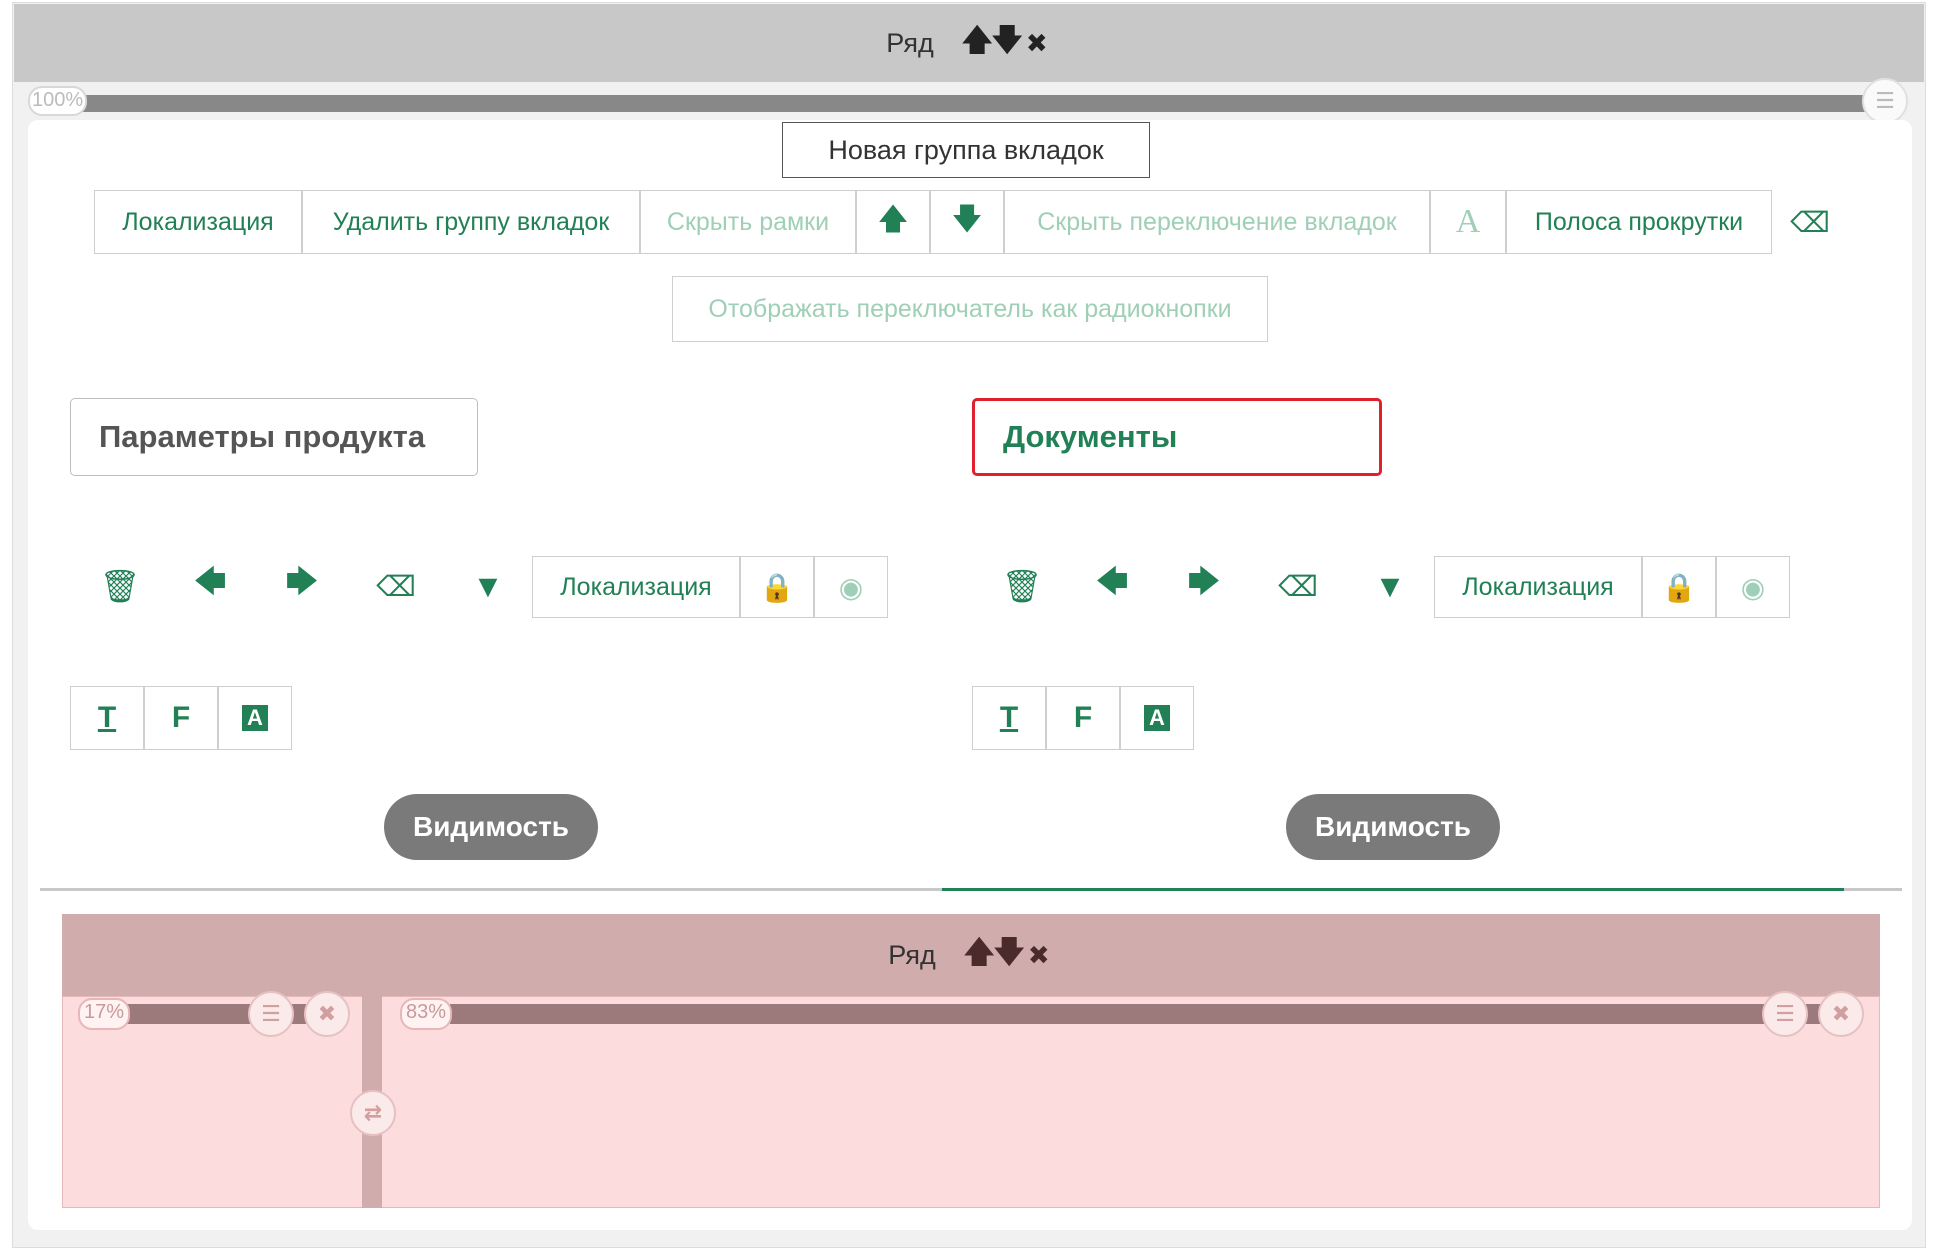 The width and height of the screenshot is (1942, 1252). I want to click on arrow-down-button: 🡇, so click(967, 222).